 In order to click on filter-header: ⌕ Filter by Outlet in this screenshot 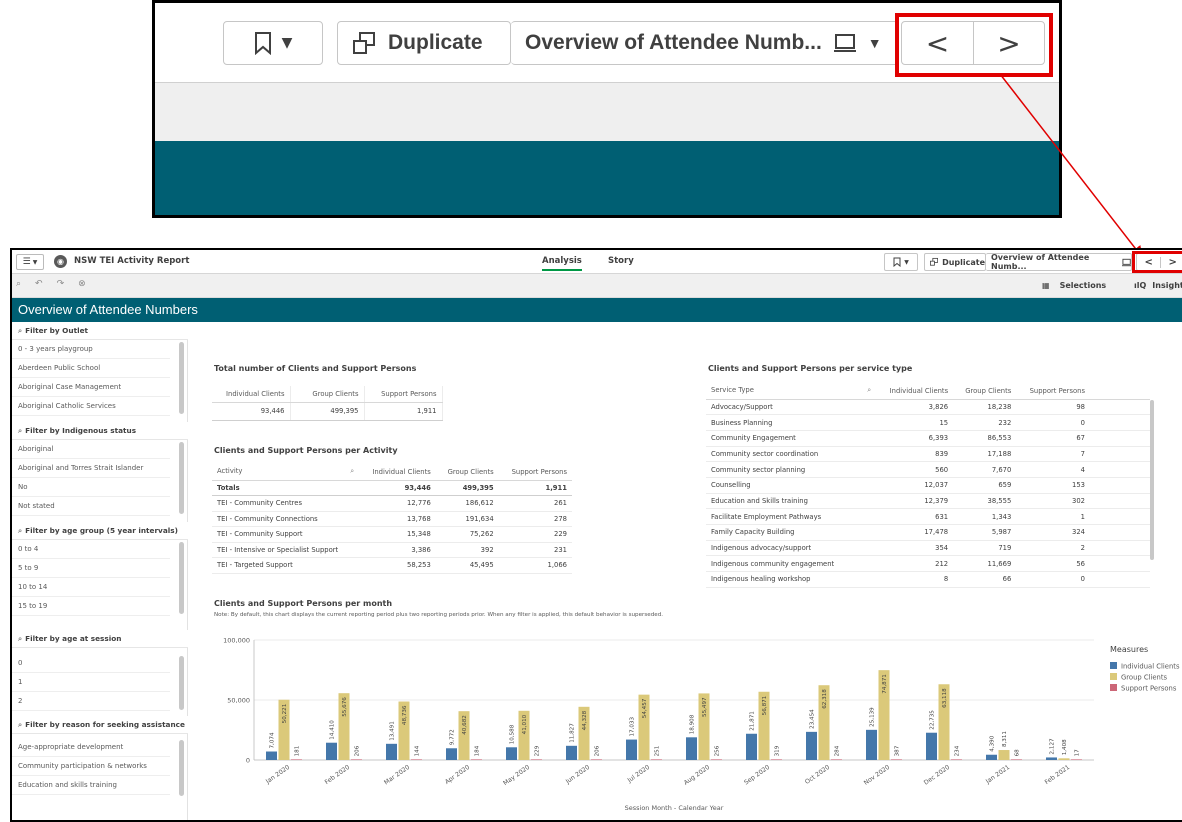, I will do `click(100, 331)`.